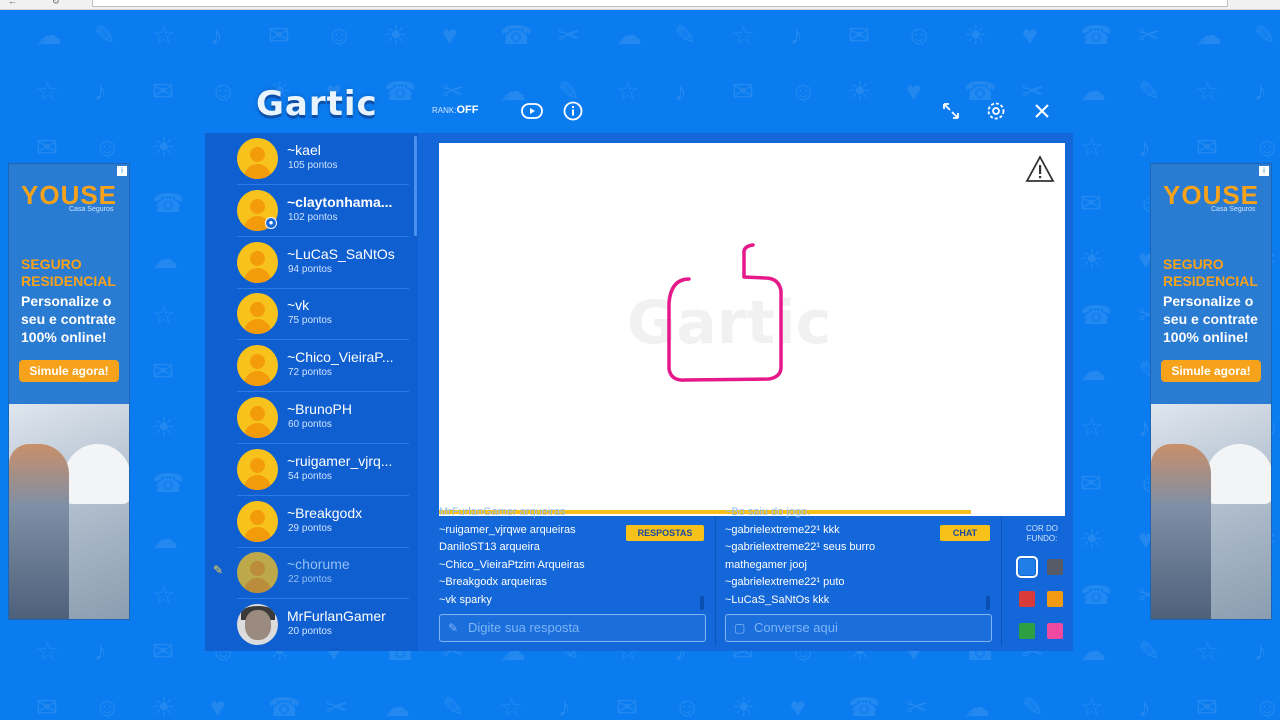 The image size is (1280, 720). I want to click on reload-icon: ↻, so click(56, 3).